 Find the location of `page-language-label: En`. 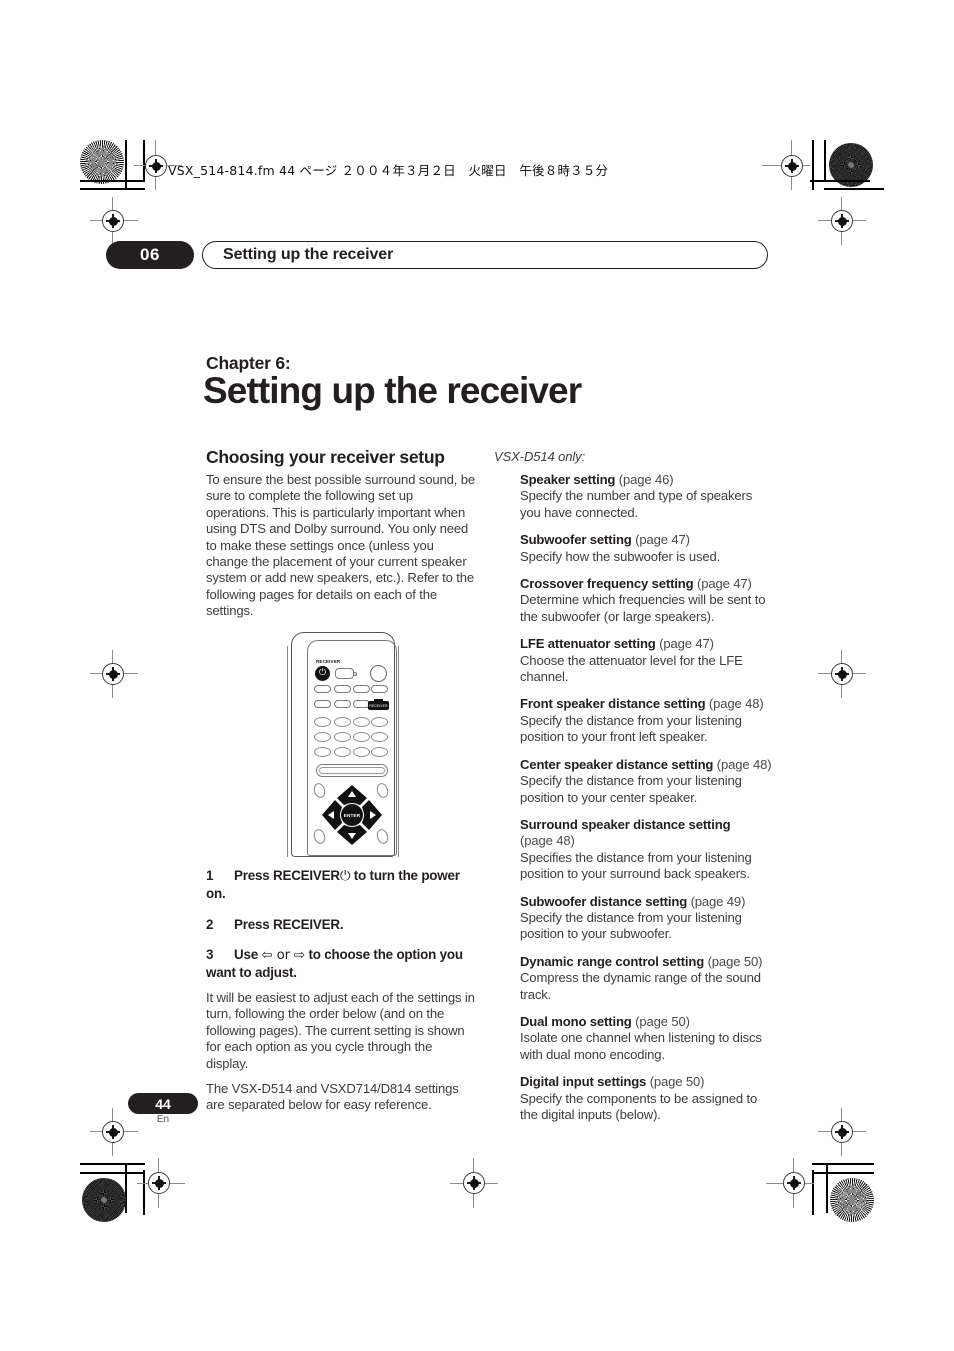

page-language-label: En is located at coordinates (163, 1119).